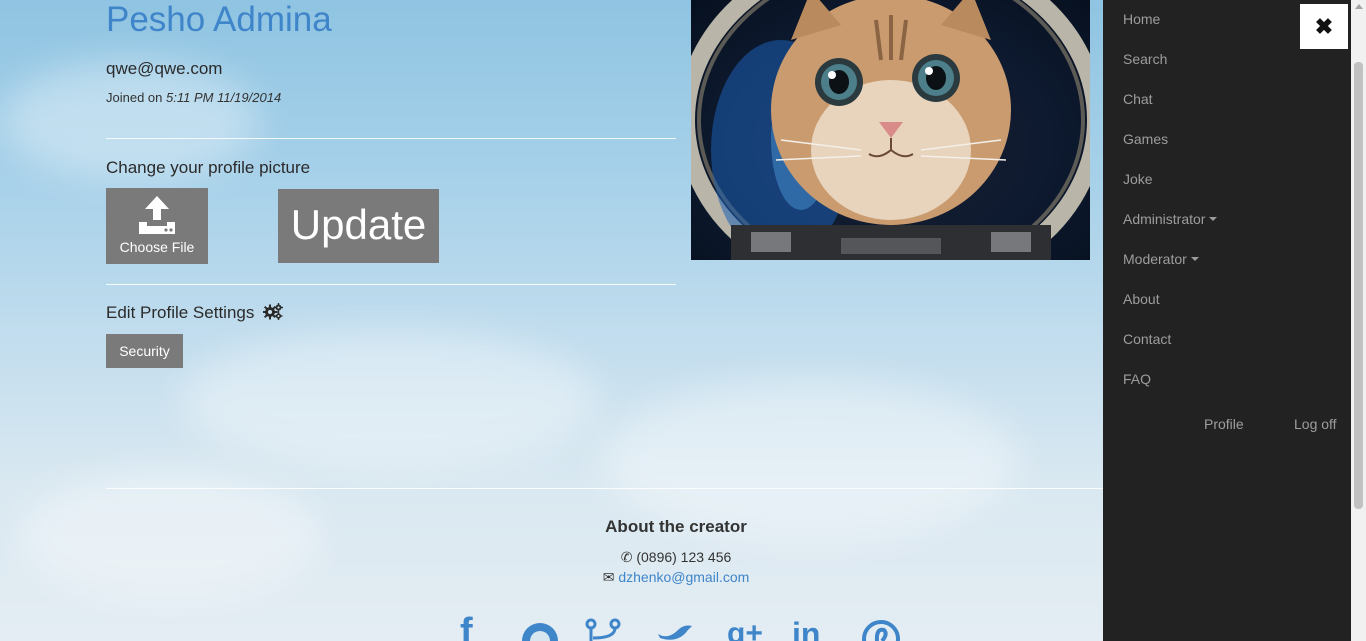 This screenshot has height=641, width=1366. What do you see at coordinates (180, 312) in the screenshot?
I see `edit-settings-label: Edit Profile Settings` at bounding box center [180, 312].